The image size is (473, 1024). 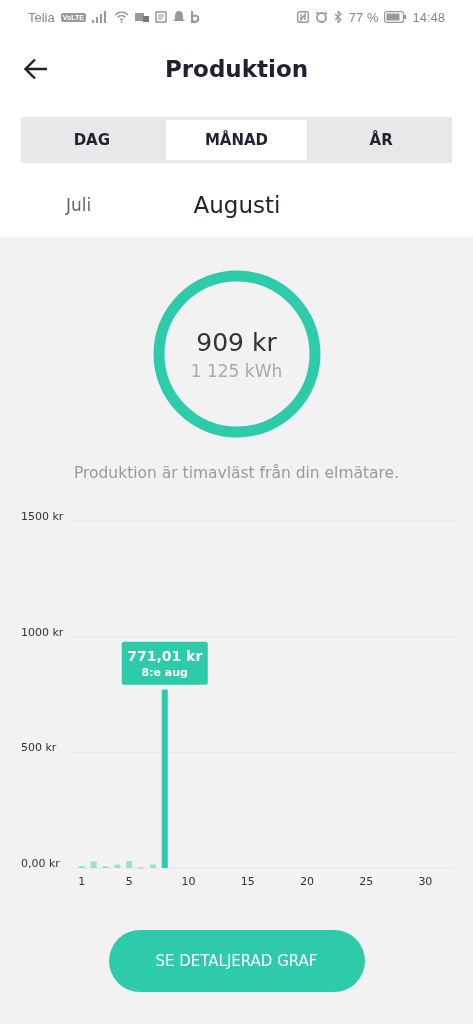 What do you see at coordinates (236, 69) in the screenshot?
I see `screen-title: Produktion` at bounding box center [236, 69].